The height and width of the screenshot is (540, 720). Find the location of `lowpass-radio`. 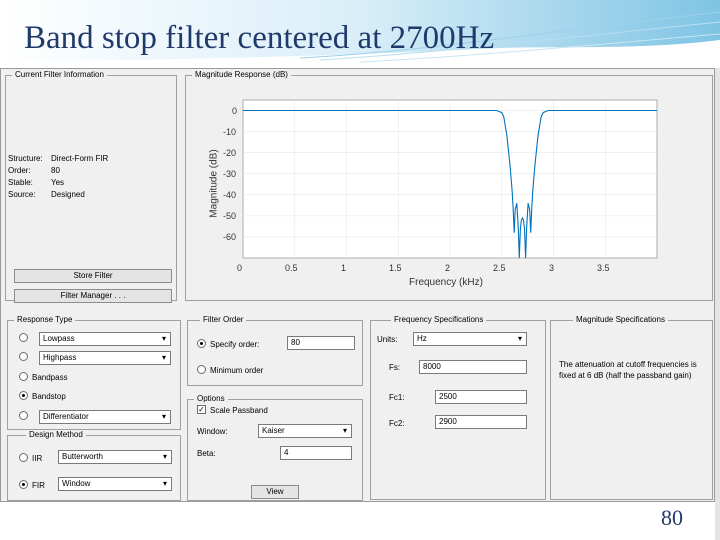

lowpass-radio is located at coordinates (23, 337).